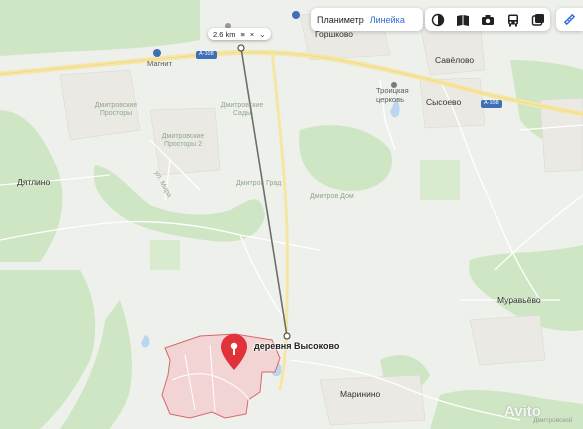  I want to click on place-label-dmitrov-bottom: Дмитровский, so click(553, 420).